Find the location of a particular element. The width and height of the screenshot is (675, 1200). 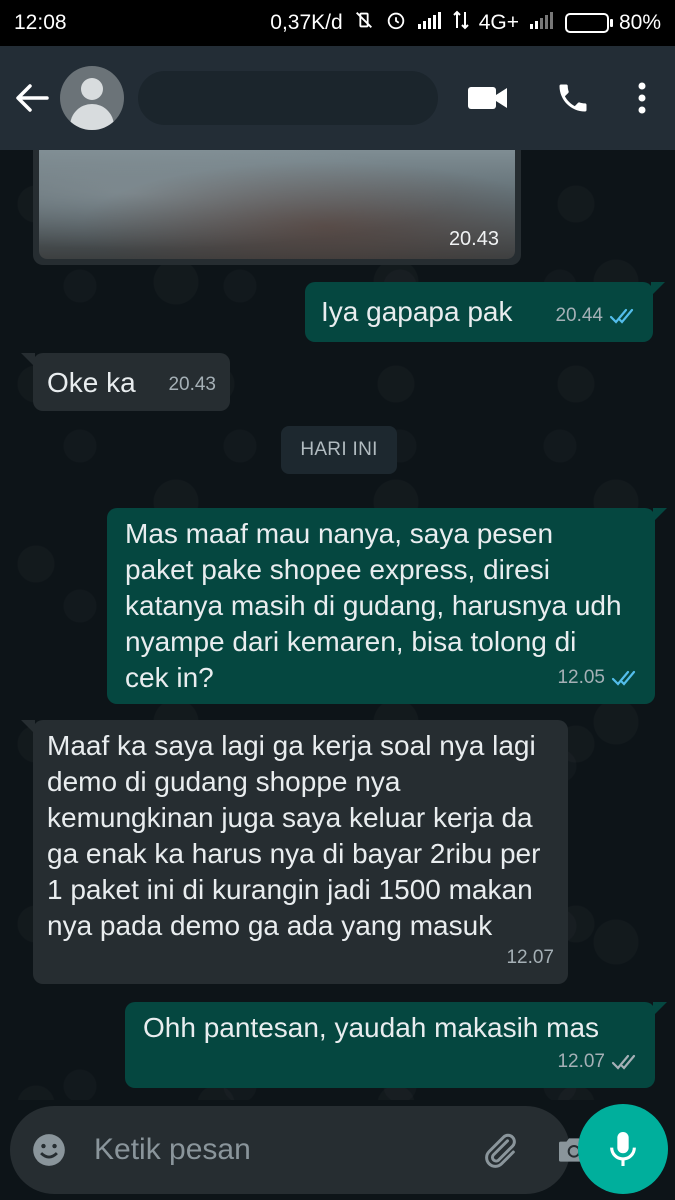

composer is located at coordinates (337, 1150).